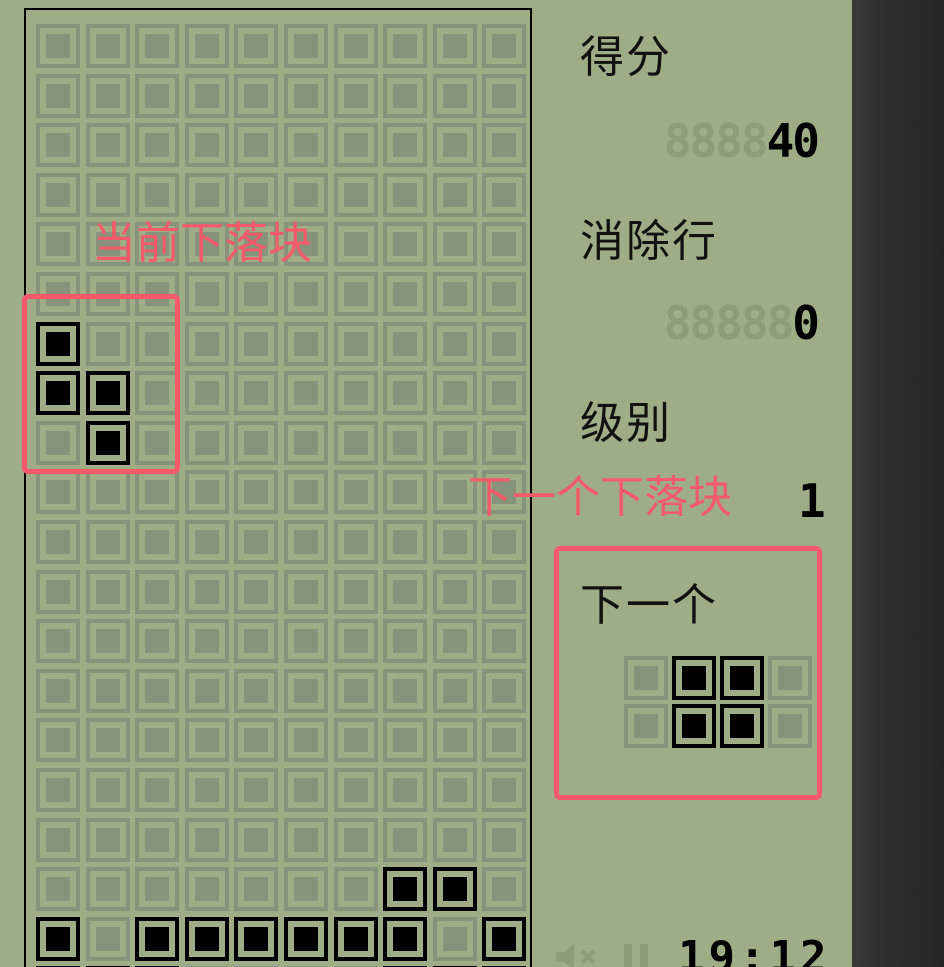 The image size is (944, 967). What do you see at coordinates (898, 483) in the screenshot?
I see `device-bezel` at bounding box center [898, 483].